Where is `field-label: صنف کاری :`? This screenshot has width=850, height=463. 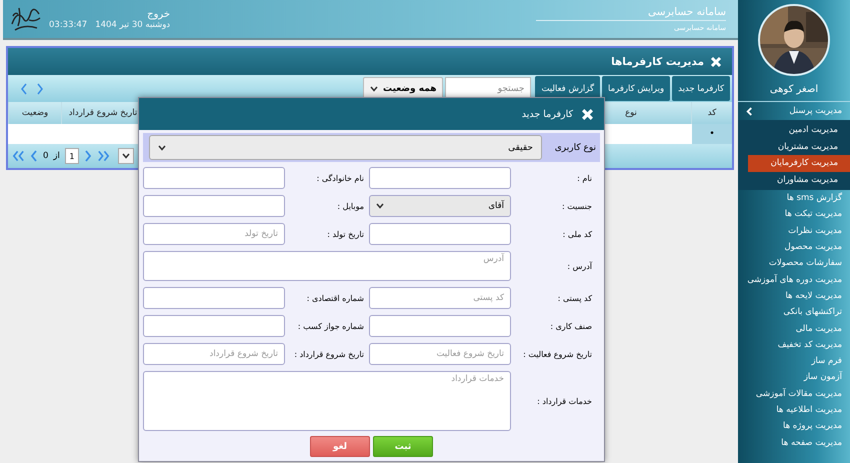 field-label: صنف کاری : is located at coordinates (571, 326).